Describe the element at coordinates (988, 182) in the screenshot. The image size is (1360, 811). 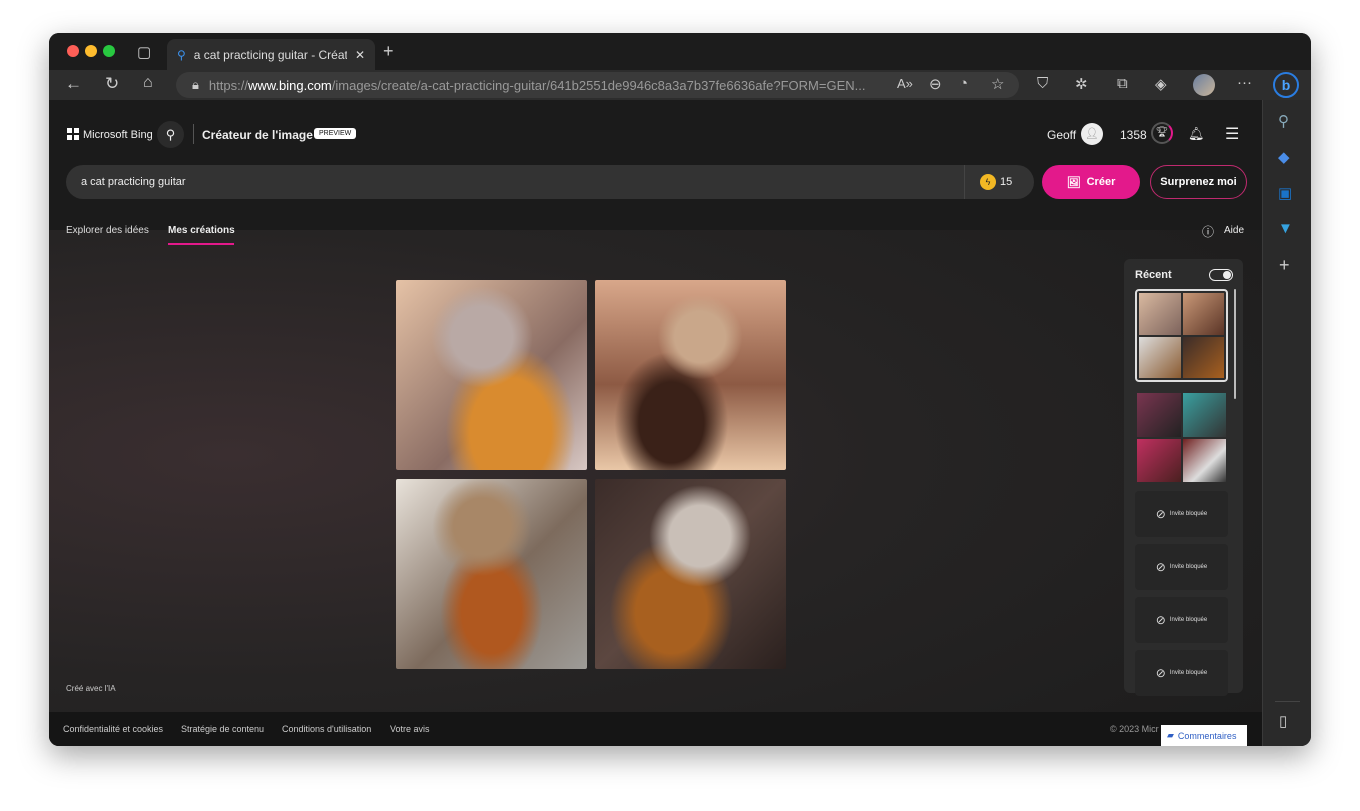
I see `boost-icon: ϟ` at that location.